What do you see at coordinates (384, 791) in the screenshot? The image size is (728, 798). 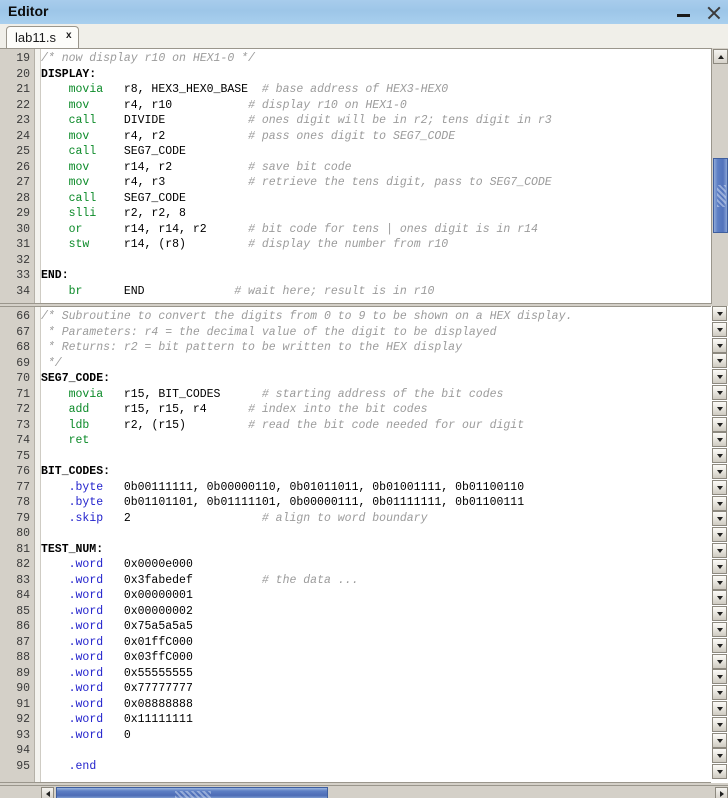 I see `horizontal-scrollbar` at bounding box center [384, 791].